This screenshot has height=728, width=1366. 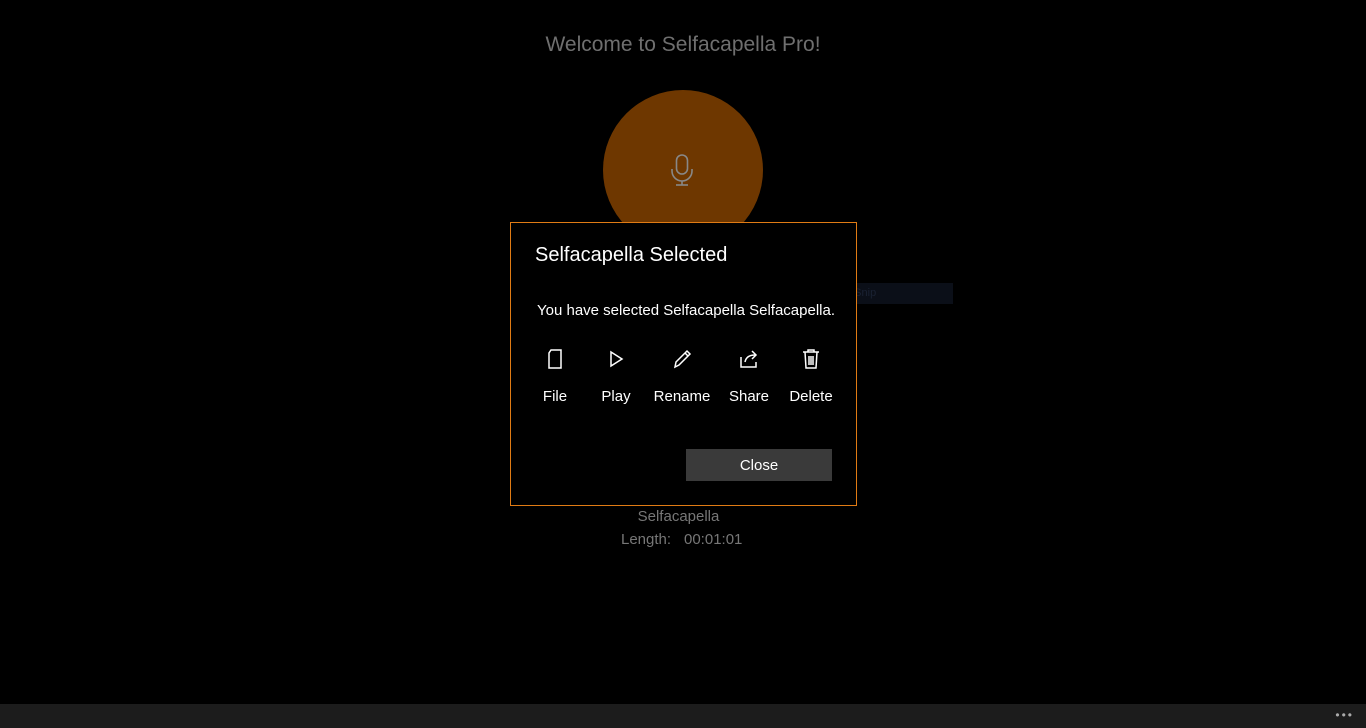 I want to click on pencil-icon, so click(x=682, y=359).